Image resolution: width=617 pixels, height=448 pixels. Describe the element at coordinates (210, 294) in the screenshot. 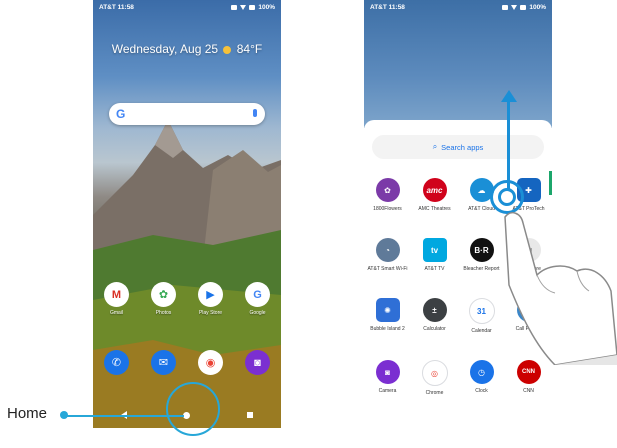

I see `play-store-icon: ▶` at that location.